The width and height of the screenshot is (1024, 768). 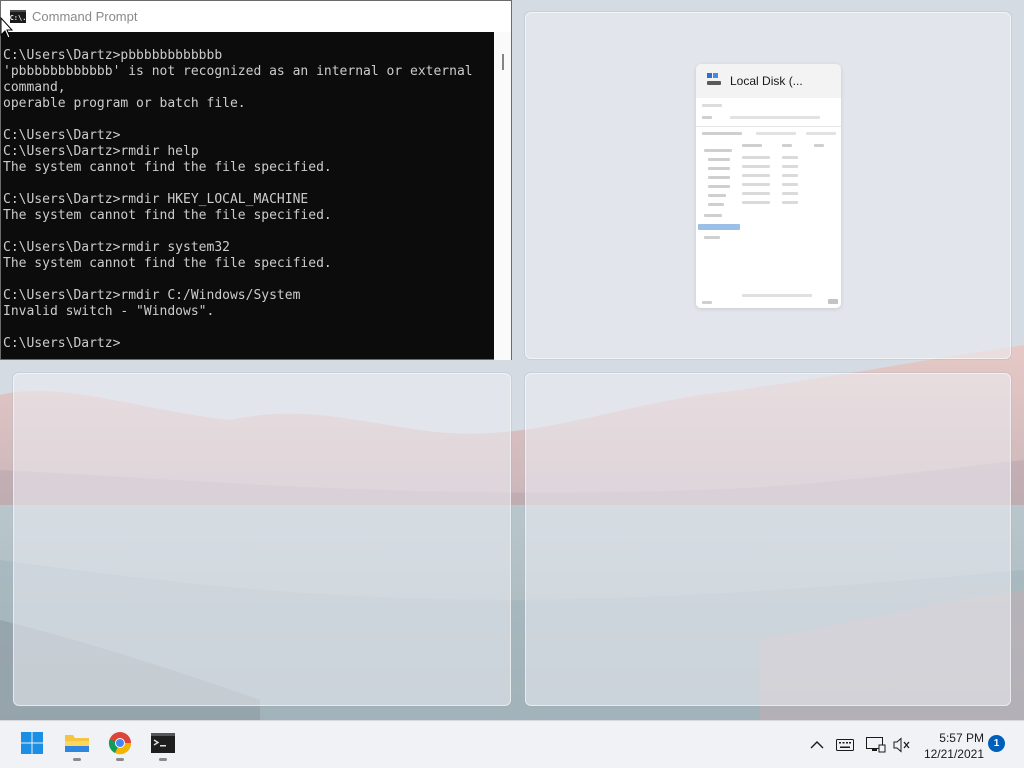 What do you see at coordinates (101, 151) in the screenshot?
I see `console-line: C:\Users\Dartz>rmdir help` at bounding box center [101, 151].